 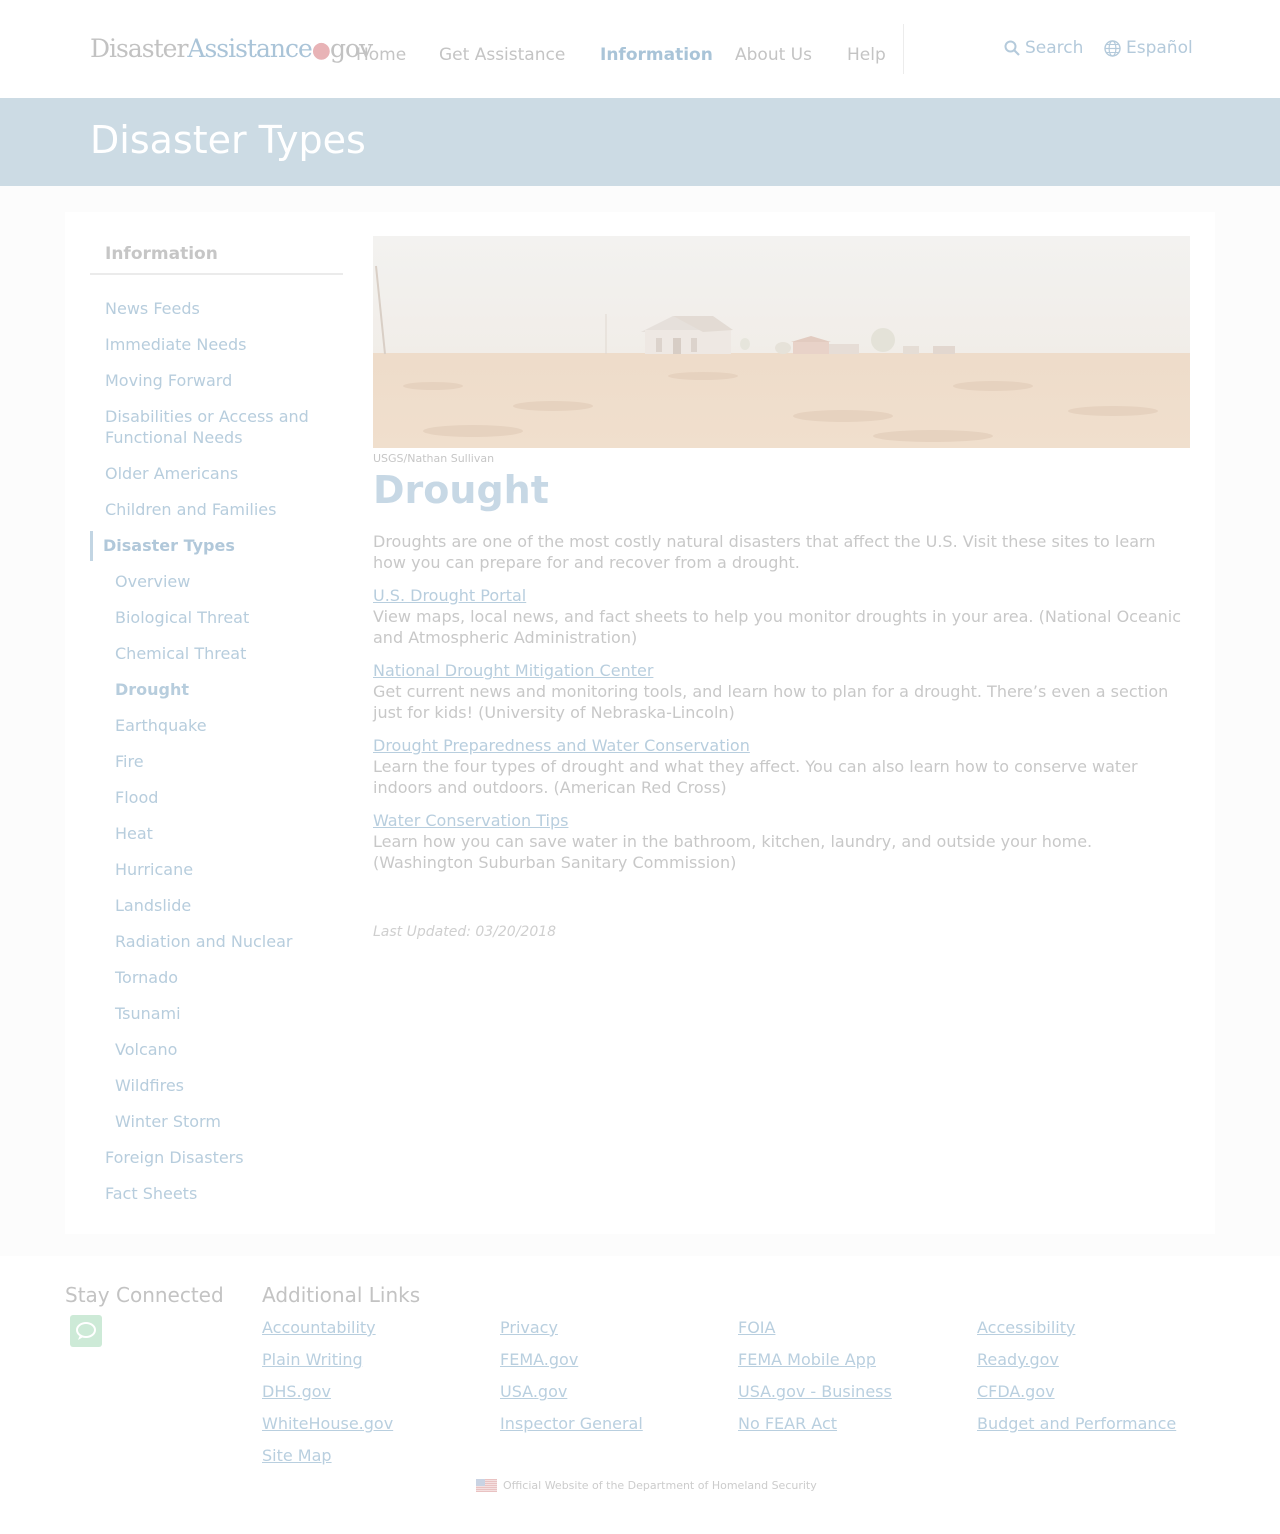 I want to click on sidebar-title: Information, so click(x=161, y=254).